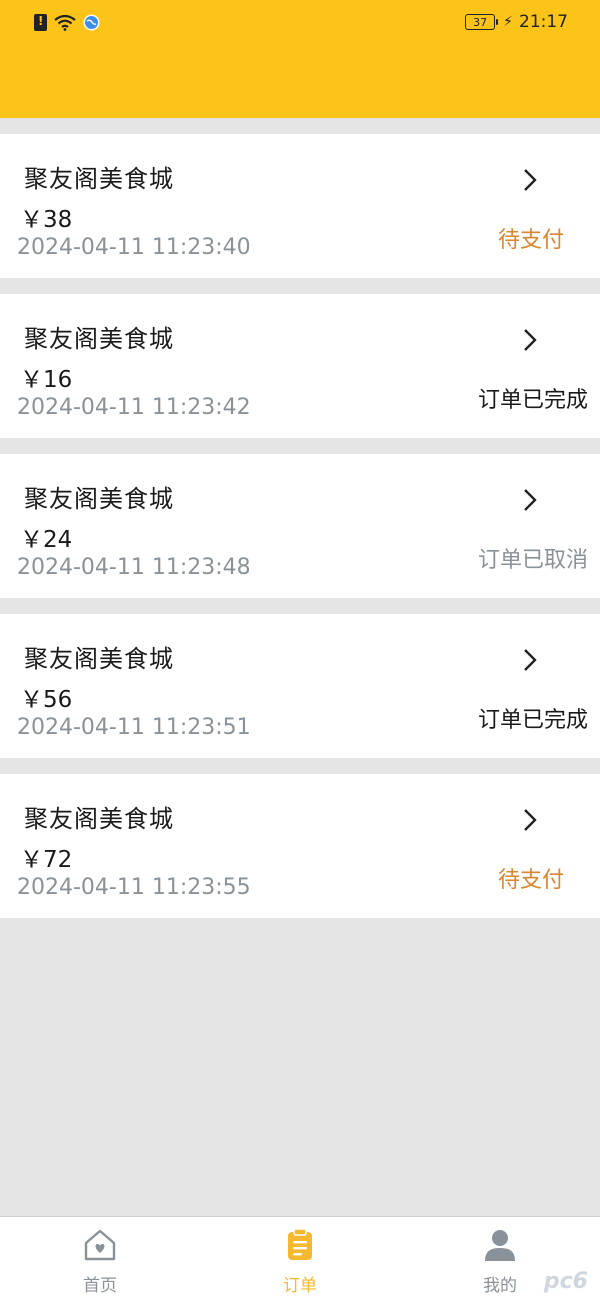 The image size is (600, 1300). Describe the element at coordinates (300, 846) in the screenshot. I see `order-card: 聚友阁美食城 ￥72 2024-04-11 11:23:55 待支付` at that location.